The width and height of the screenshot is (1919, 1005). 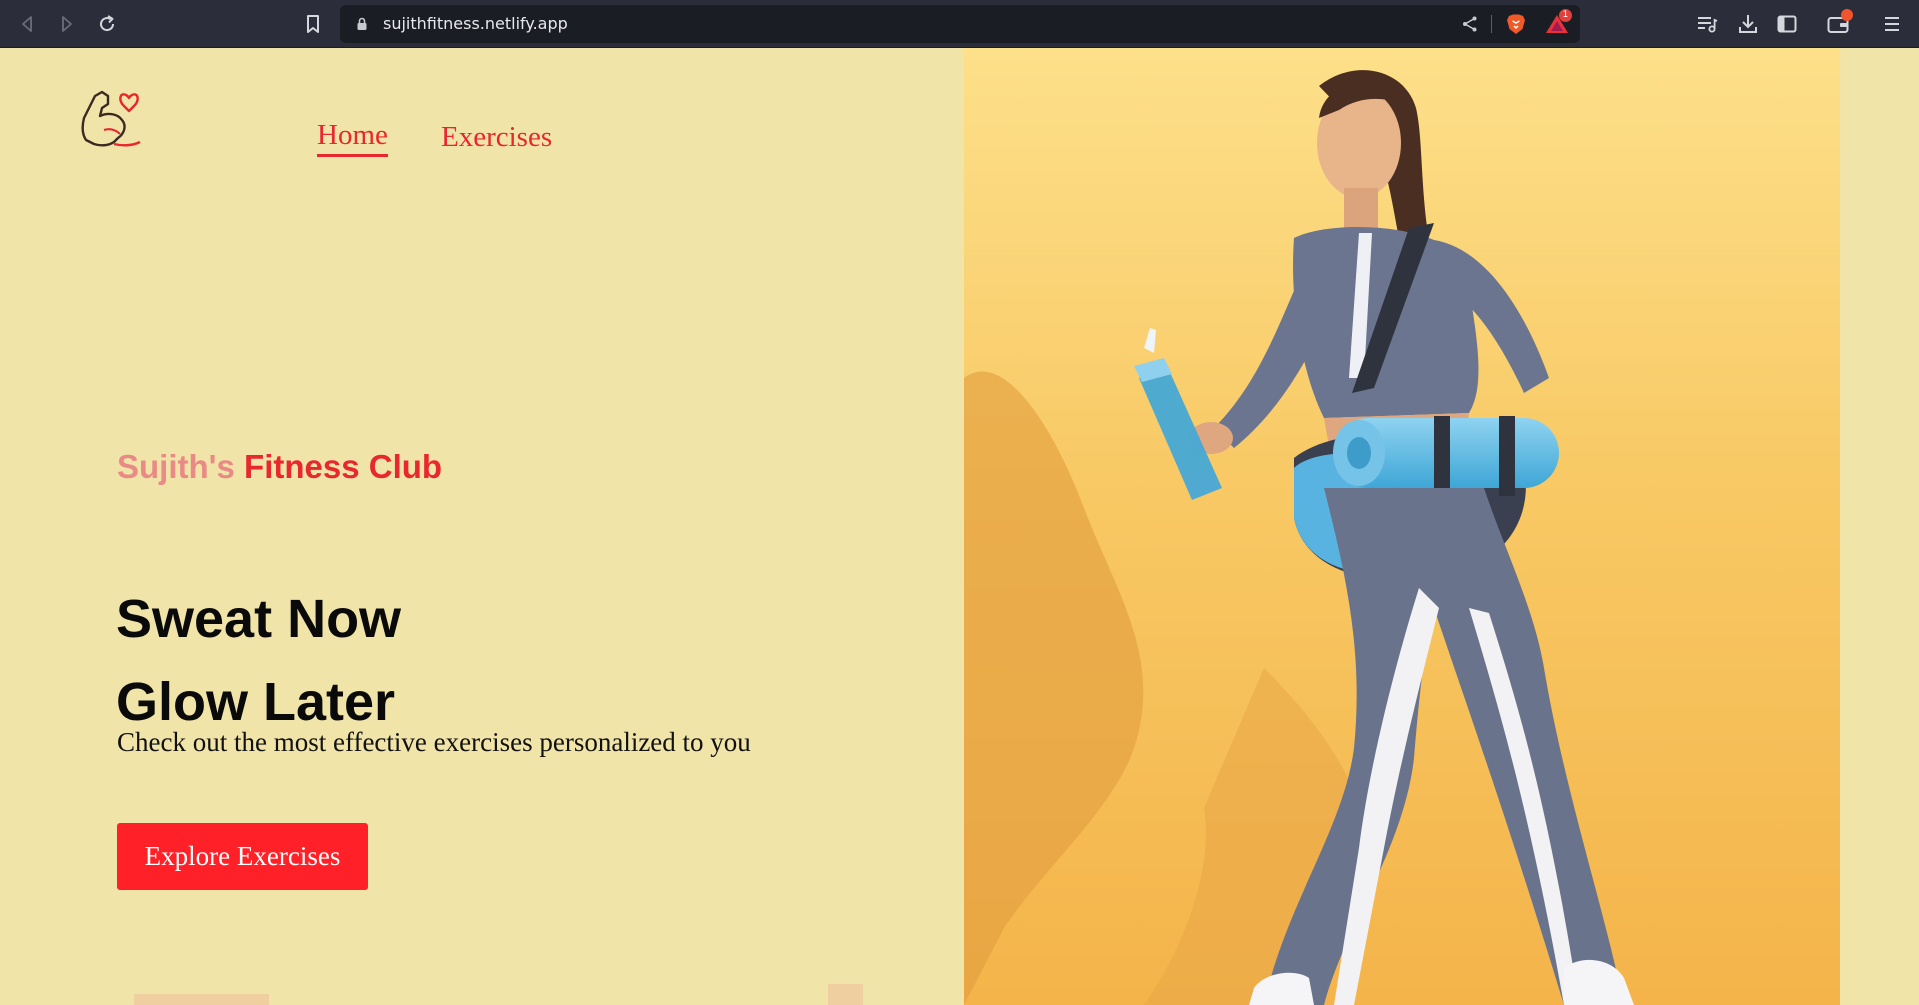 What do you see at coordinates (352, 137) in the screenshot?
I see `nav-home-link: Home` at bounding box center [352, 137].